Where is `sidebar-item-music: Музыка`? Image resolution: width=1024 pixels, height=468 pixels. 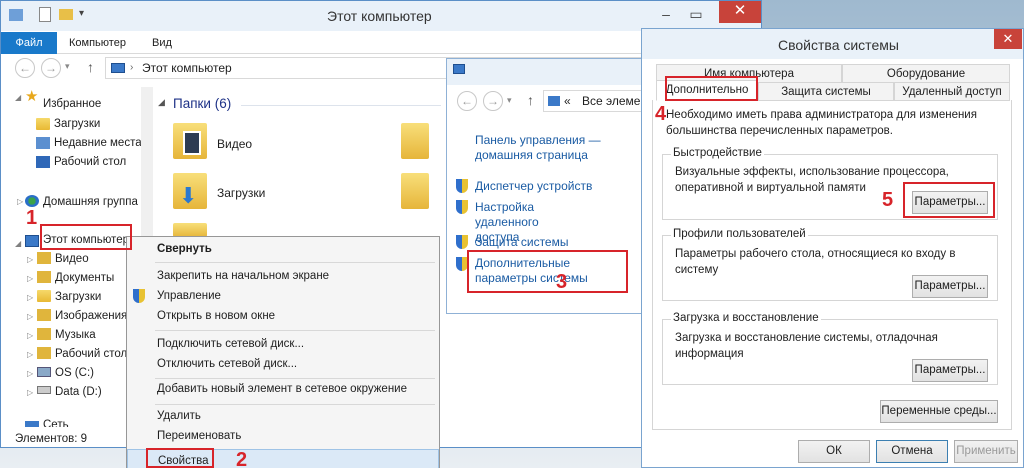
sidebar-item-music: Музыка is located at coordinates (75, 335).